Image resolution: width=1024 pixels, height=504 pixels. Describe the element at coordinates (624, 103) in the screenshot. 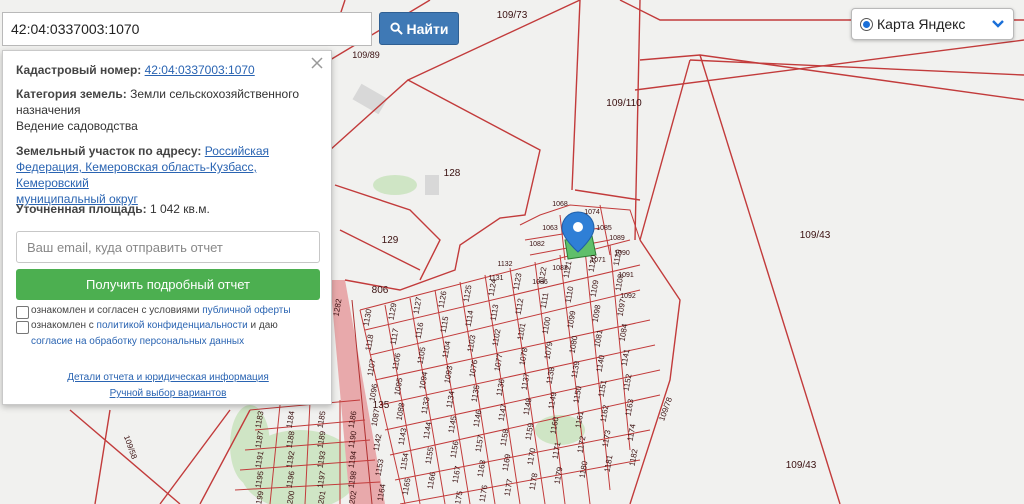

I see `parcel-number-label: 109/110` at that location.